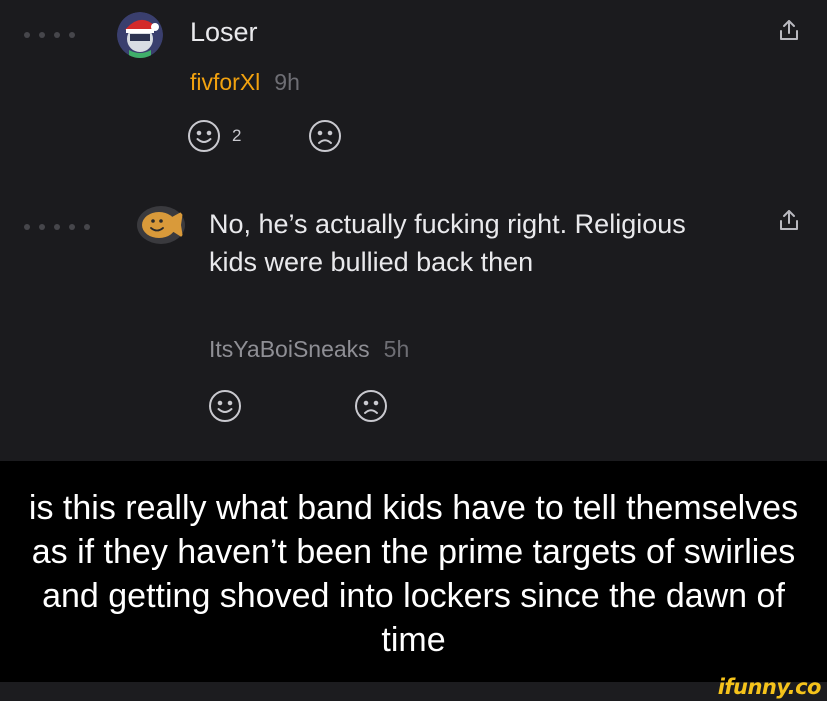 The image size is (827, 701). Describe the element at coordinates (413, 691) in the screenshot. I see `footer-bar` at that location.